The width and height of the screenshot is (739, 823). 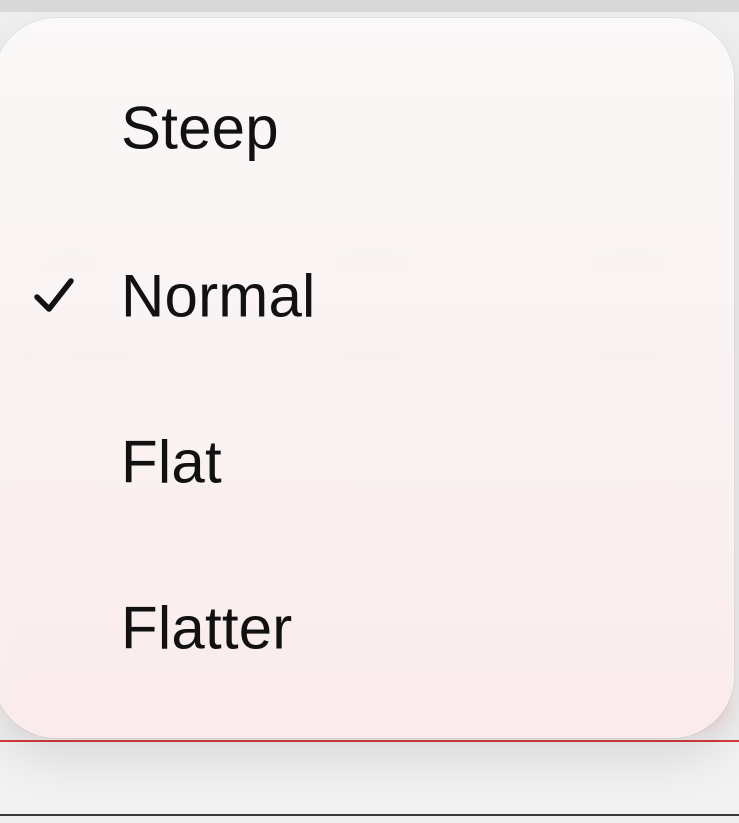 I want to click on menu-item-label: Normal, so click(x=218, y=296).